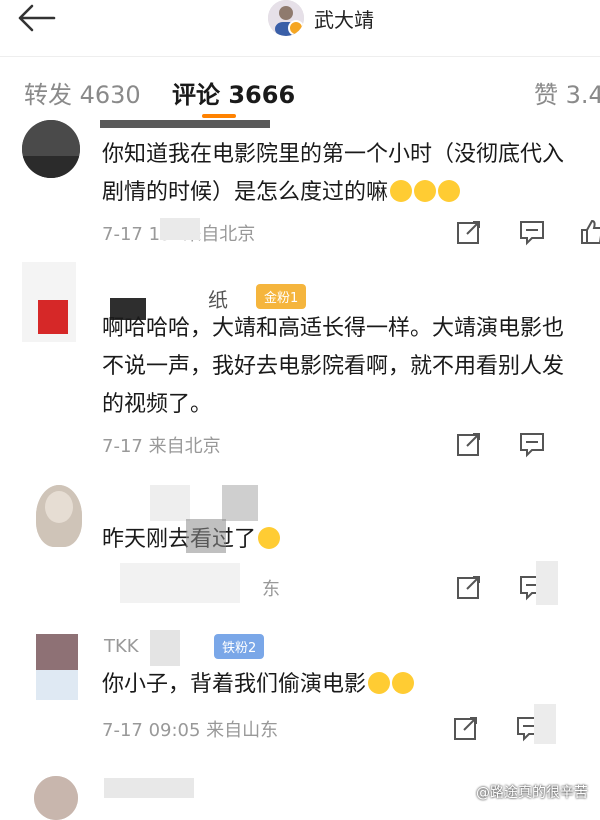 The width and height of the screenshot is (600, 820). I want to click on watermark: @路途真的很辛苦, so click(532, 793).